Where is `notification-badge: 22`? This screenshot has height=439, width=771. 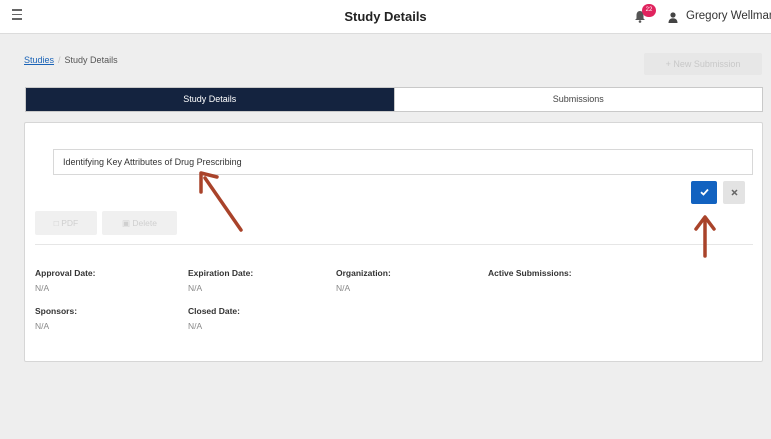
notification-badge: 22 is located at coordinates (649, 10).